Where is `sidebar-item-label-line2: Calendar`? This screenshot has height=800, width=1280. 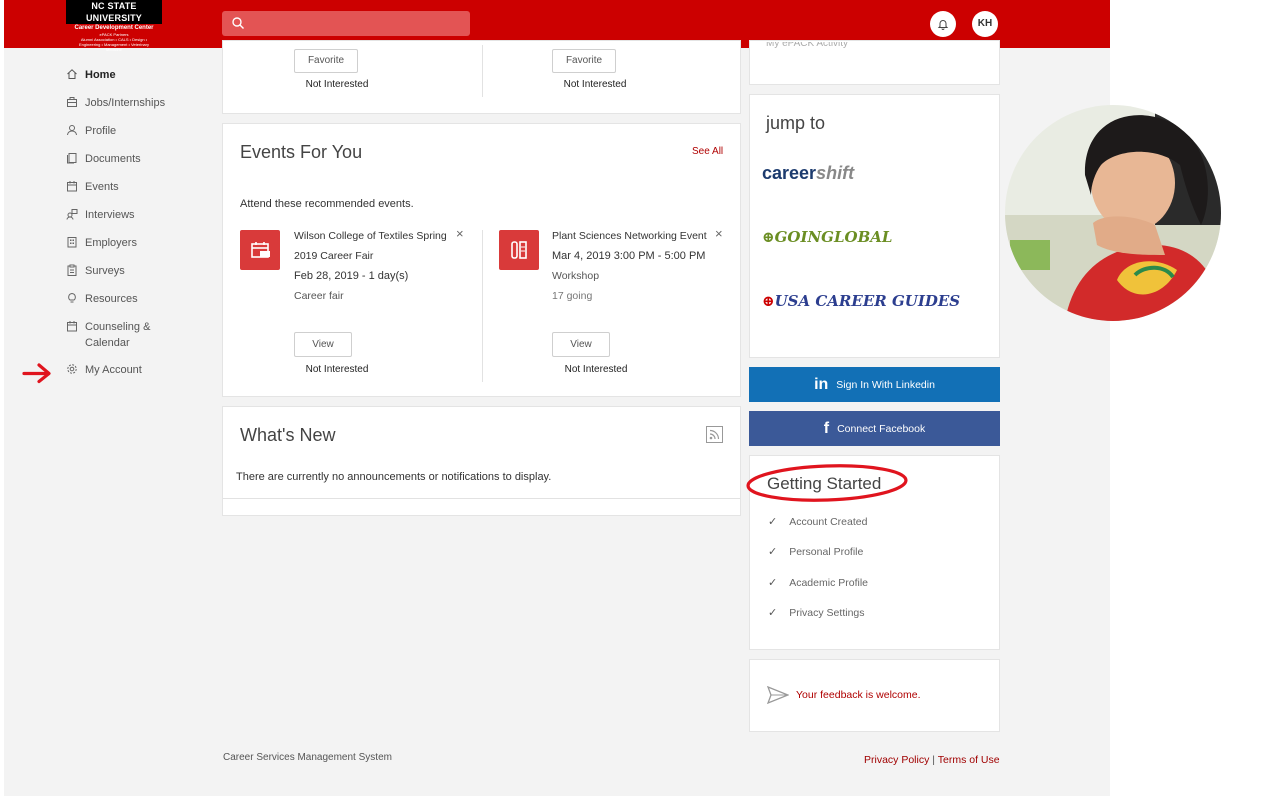
sidebar-item-label-line2: Calendar is located at coordinates (107, 343).